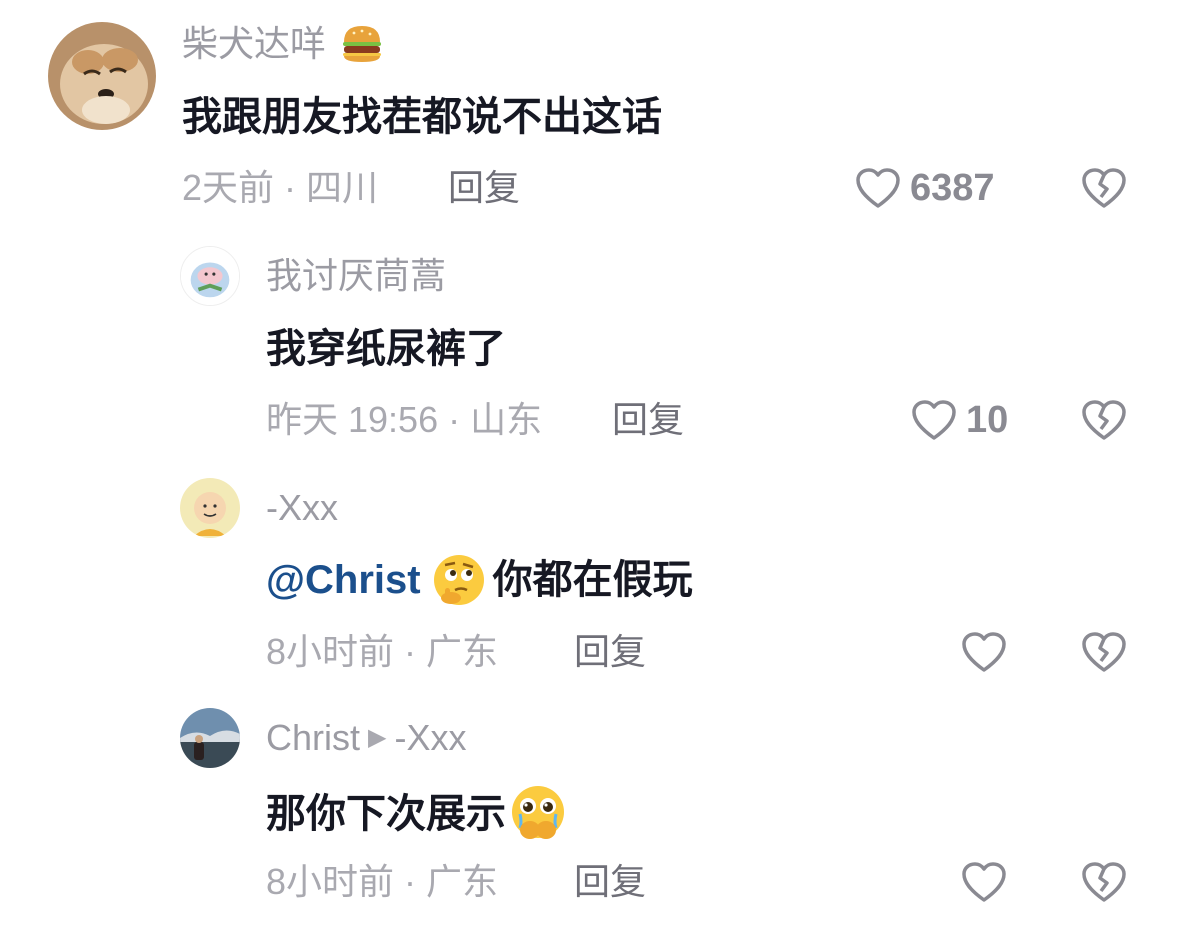  What do you see at coordinates (362, 44) in the screenshot?
I see `hamburger-icon` at bounding box center [362, 44].